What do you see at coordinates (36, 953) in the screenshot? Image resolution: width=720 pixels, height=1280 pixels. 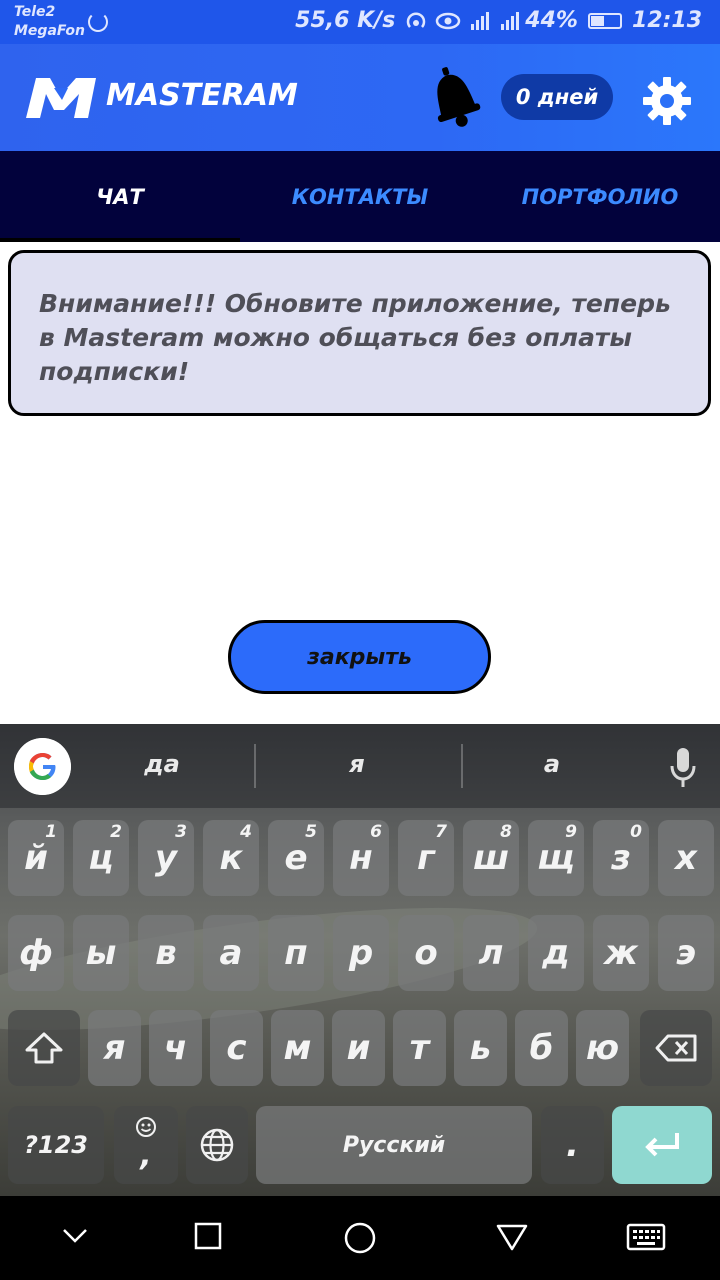 I see `key-11: ф` at bounding box center [36, 953].